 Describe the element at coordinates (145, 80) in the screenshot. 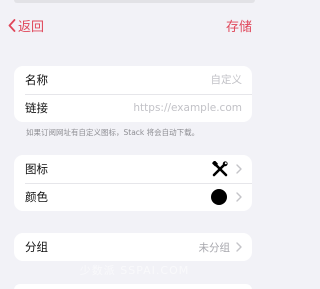

I see `name-field` at that location.